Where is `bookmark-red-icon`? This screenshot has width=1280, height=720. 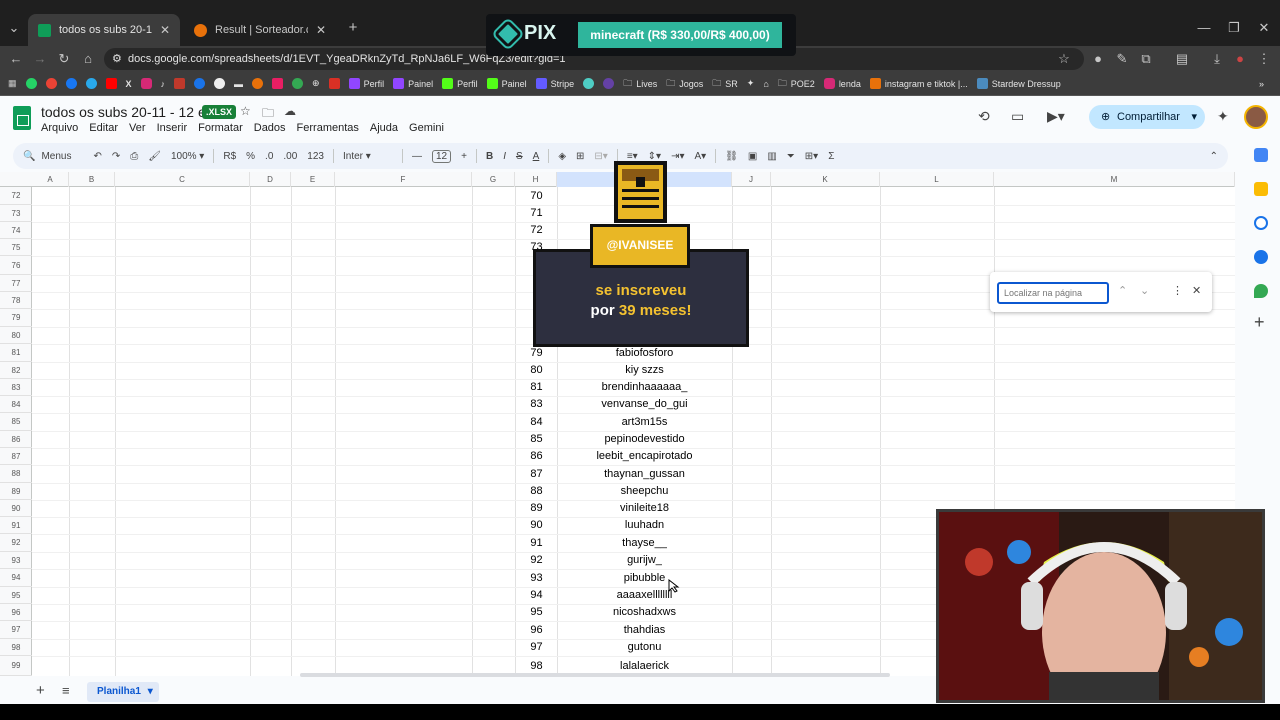 bookmark-red-icon is located at coordinates (180, 83).